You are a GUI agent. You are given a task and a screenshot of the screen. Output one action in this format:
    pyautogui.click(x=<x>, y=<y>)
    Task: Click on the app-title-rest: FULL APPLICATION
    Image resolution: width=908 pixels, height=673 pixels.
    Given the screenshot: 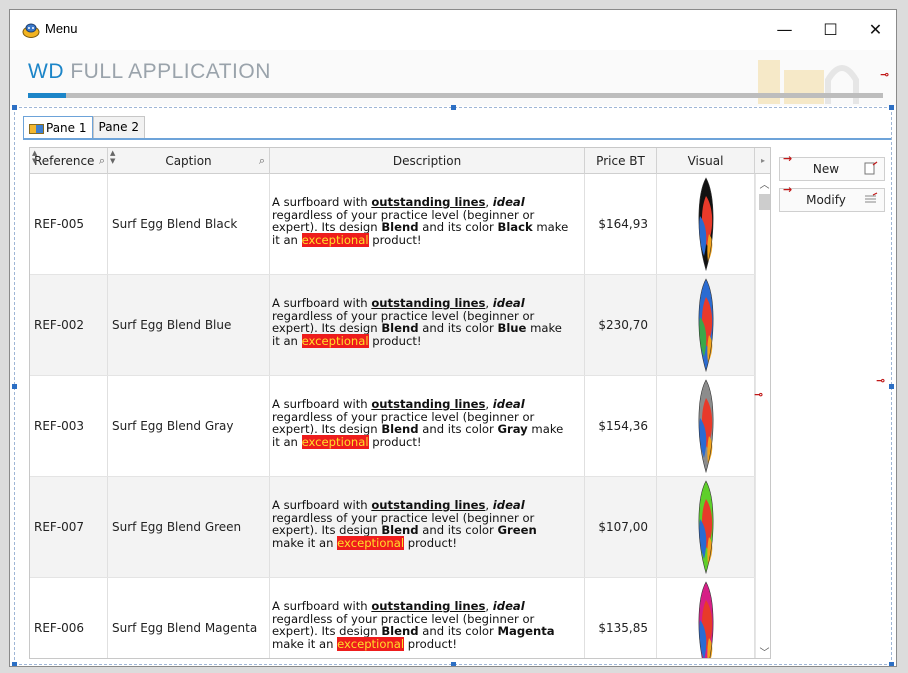 What is the action you would take?
    pyautogui.click(x=167, y=71)
    